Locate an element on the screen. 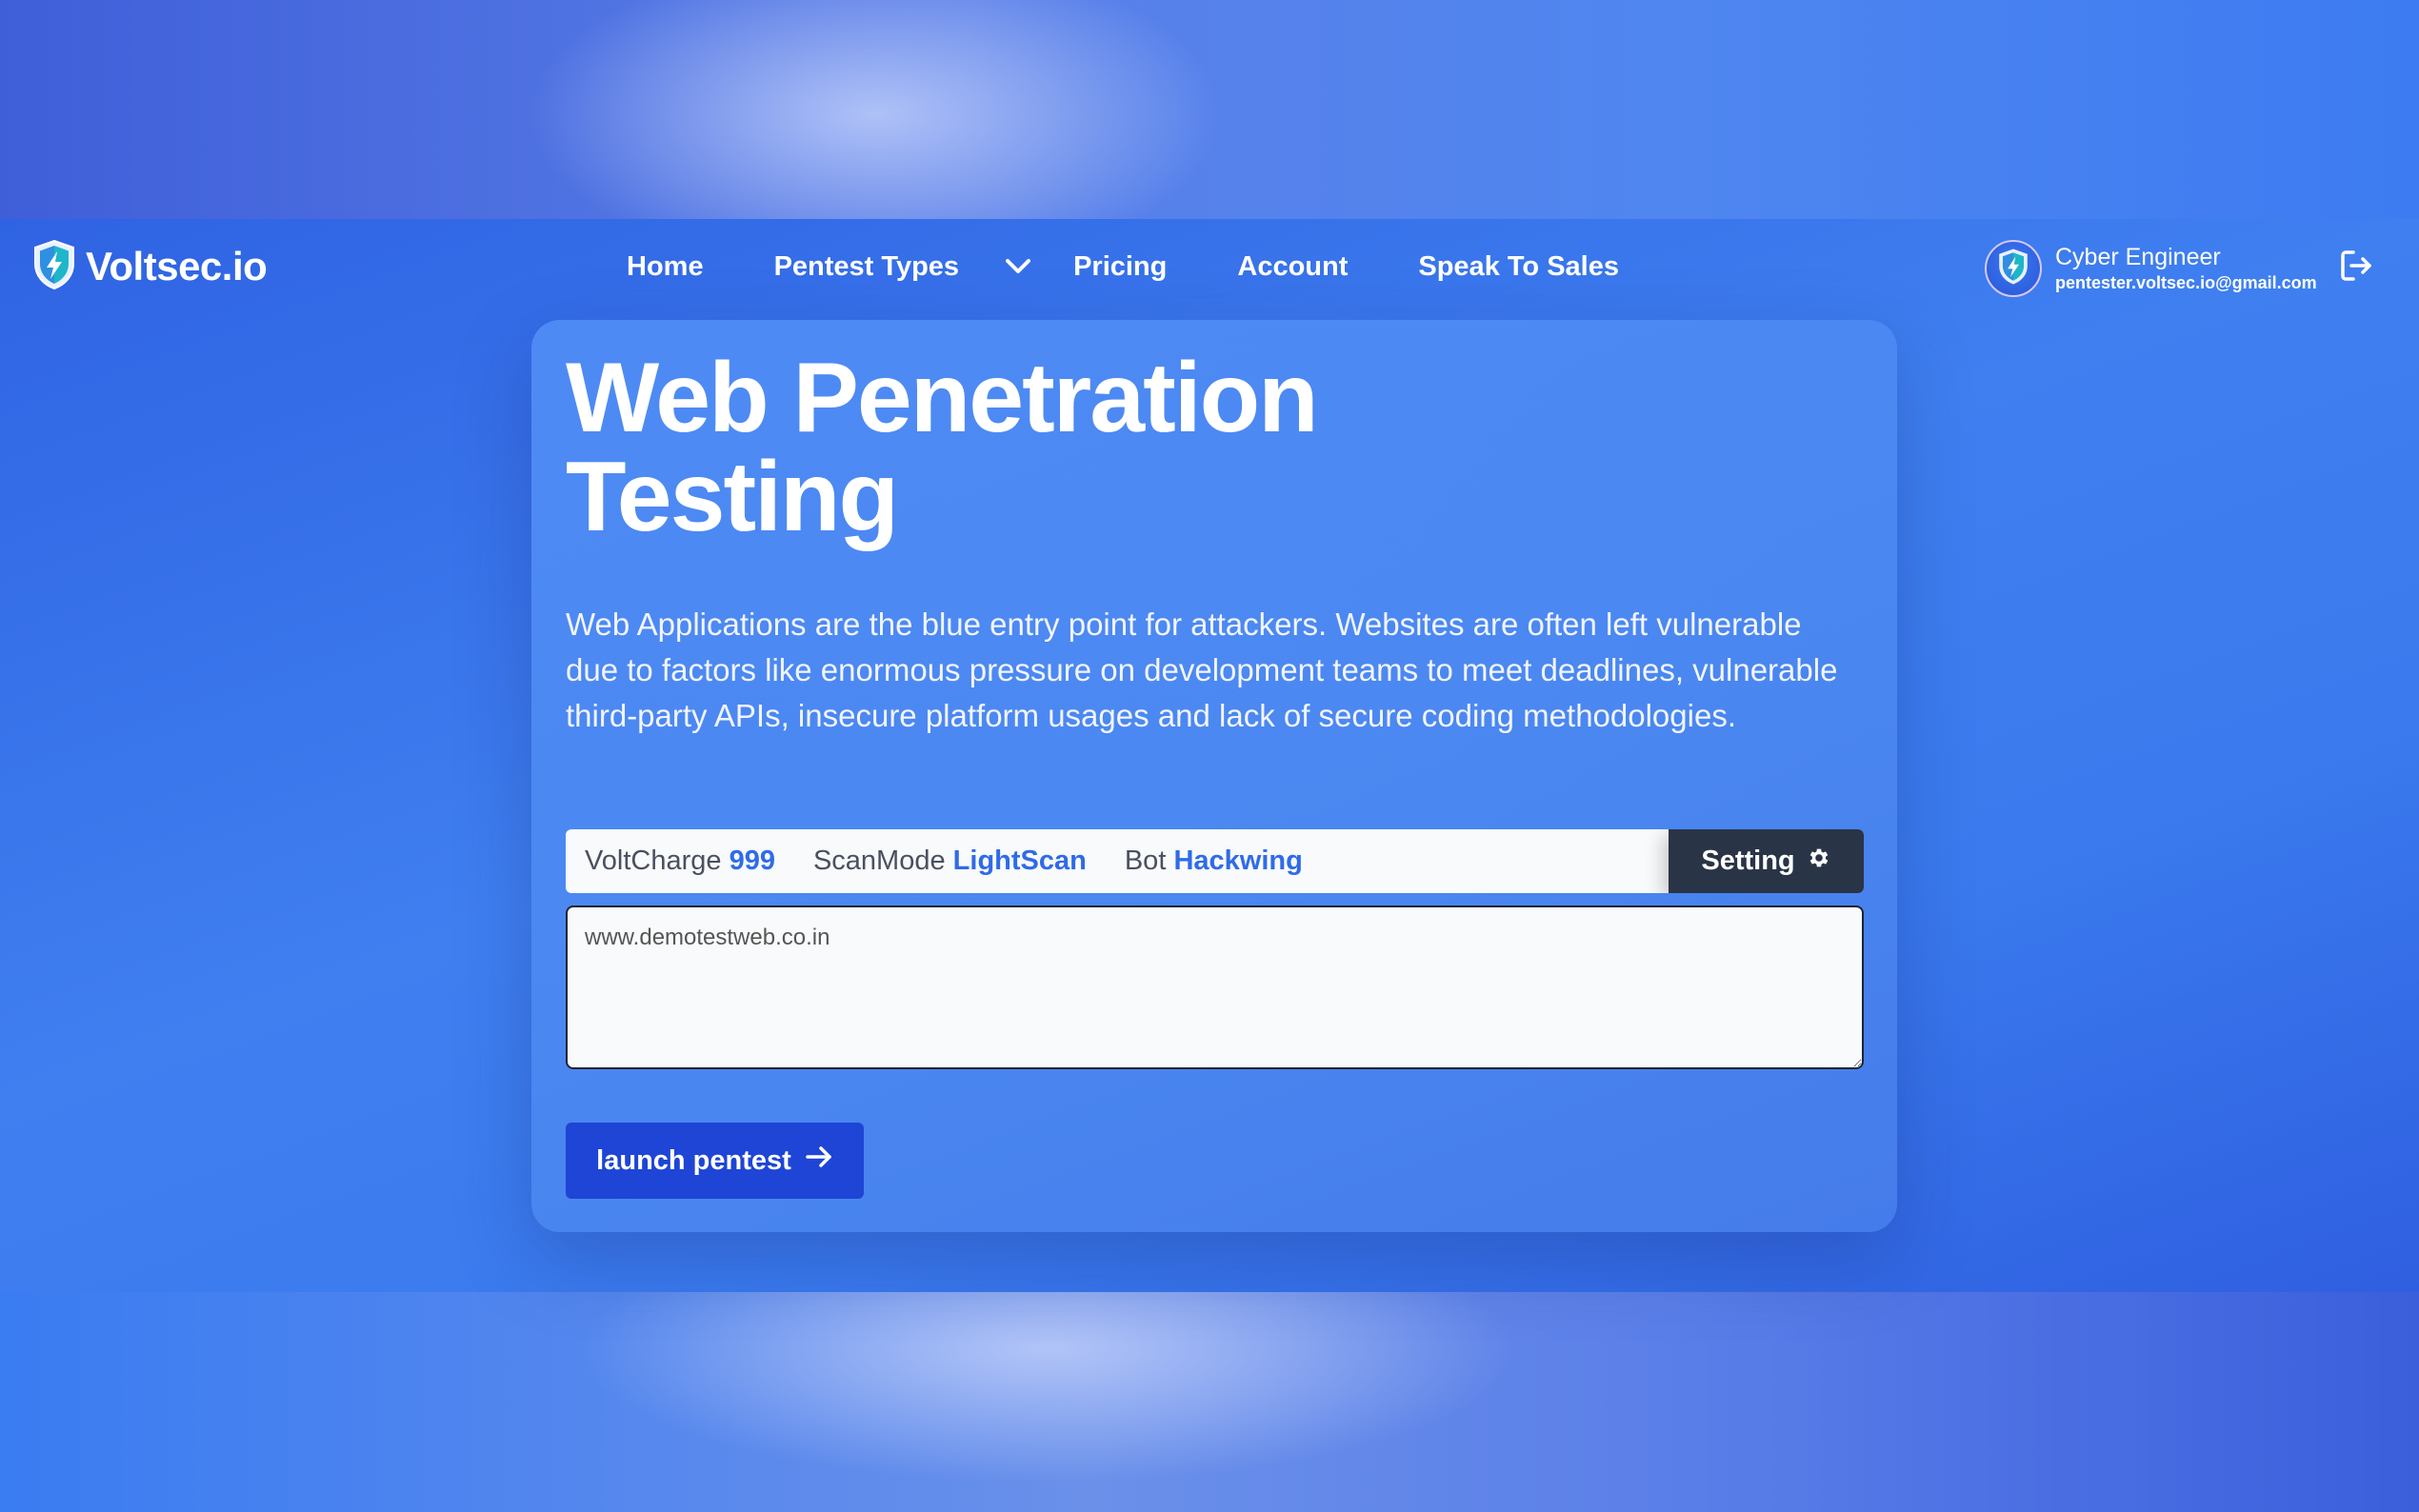  launch-pentest-button: launch pentest is located at coordinates (715, 1161).